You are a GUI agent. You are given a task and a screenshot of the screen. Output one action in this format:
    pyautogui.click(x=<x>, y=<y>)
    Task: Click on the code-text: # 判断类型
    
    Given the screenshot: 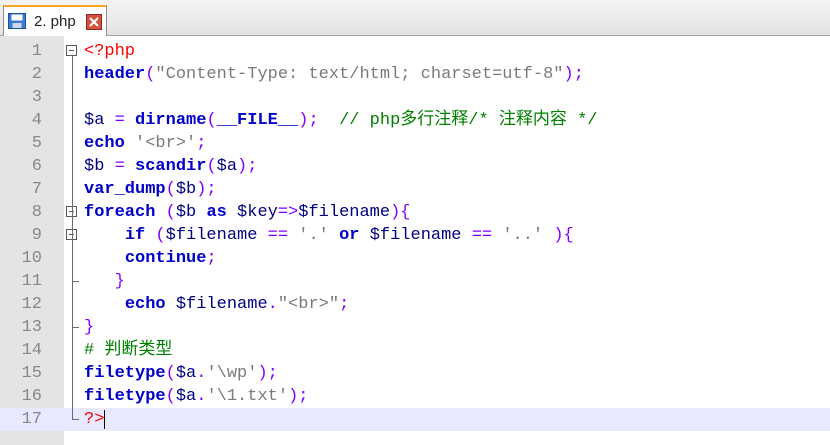 What is the action you would take?
    pyautogui.click(x=128, y=350)
    